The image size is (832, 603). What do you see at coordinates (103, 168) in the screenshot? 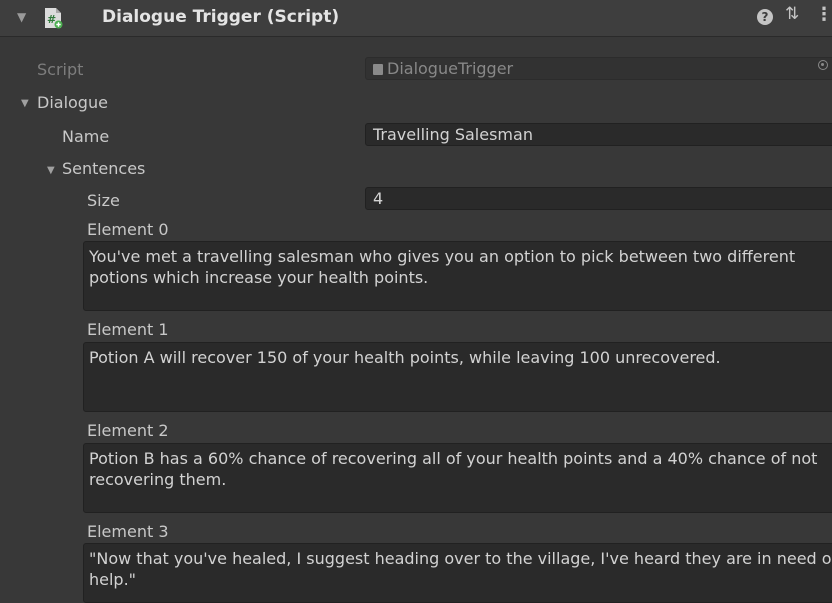
I see `sentences-label: Sentences` at bounding box center [103, 168].